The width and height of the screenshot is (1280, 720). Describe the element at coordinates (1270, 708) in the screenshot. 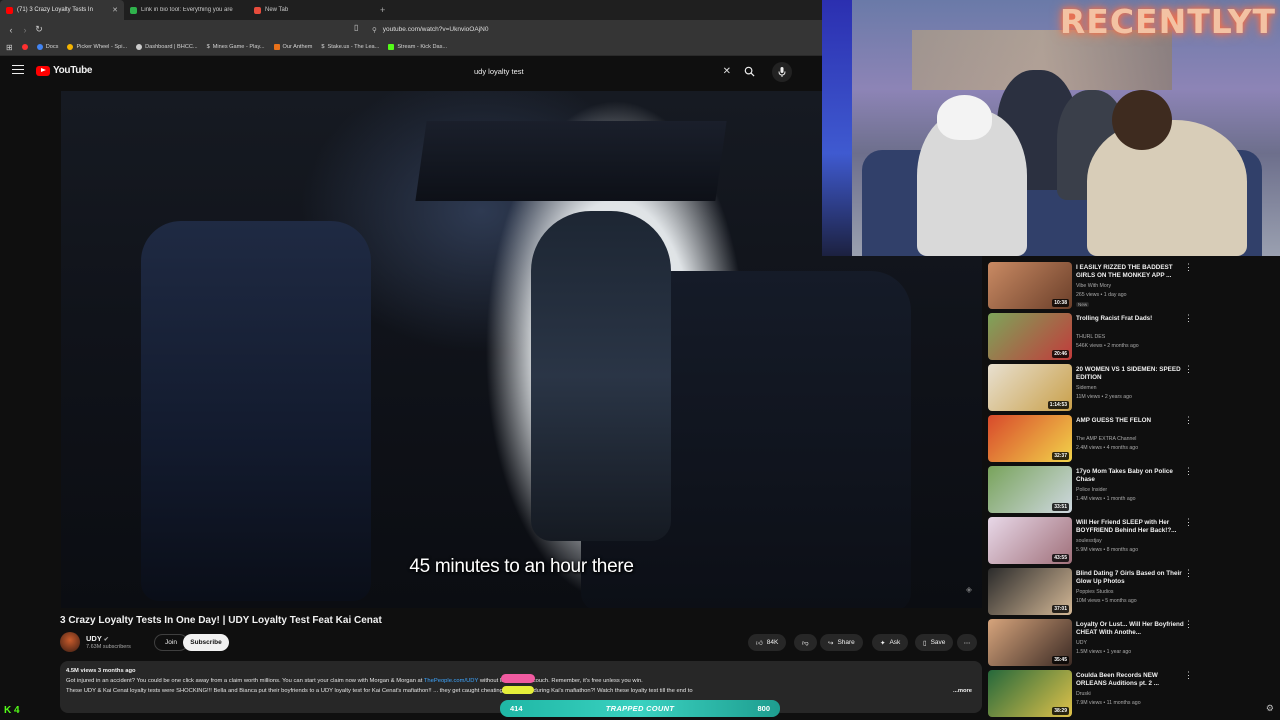

I see `settings-gear-icon: ⚙` at that location.